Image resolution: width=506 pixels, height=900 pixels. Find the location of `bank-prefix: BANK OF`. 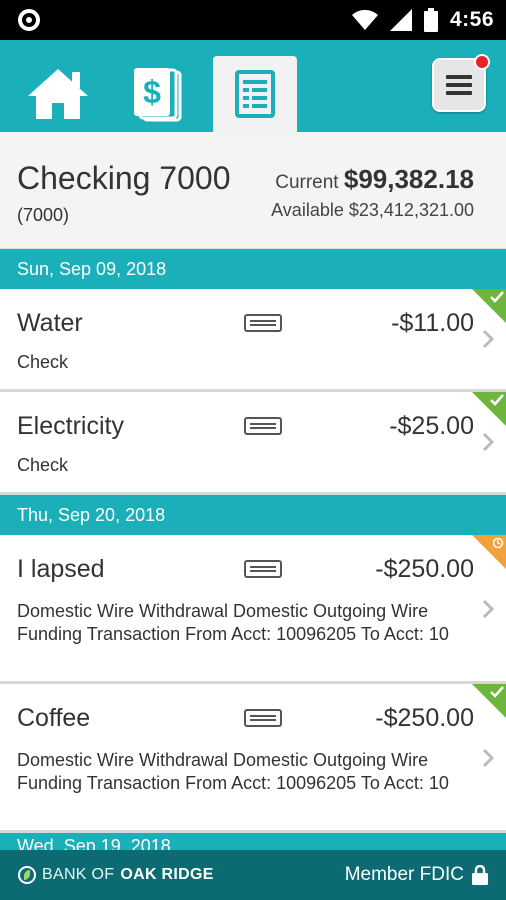

bank-prefix: BANK OF is located at coordinates (78, 874).